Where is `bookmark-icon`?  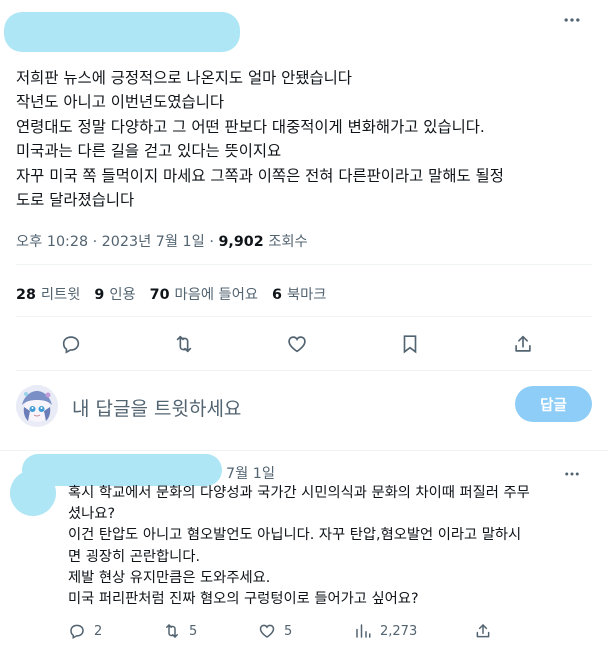
bookmark-icon is located at coordinates (410, 344).